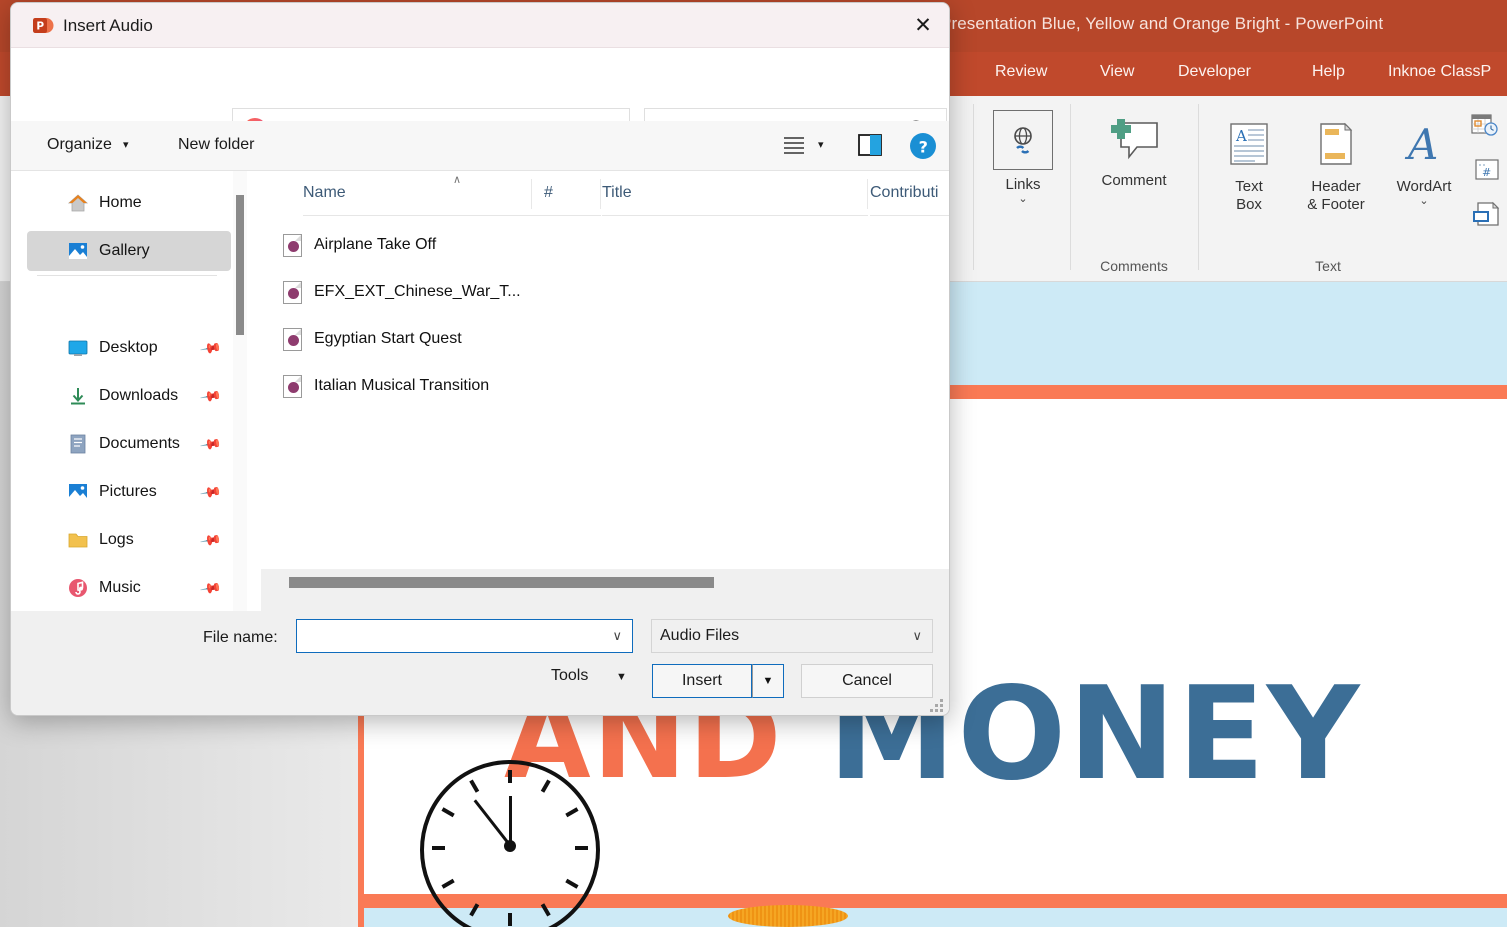 This screenshot has height=927, width=1507. What do you see at coordinates (375, 244) in the screenshot?
I see `file-name-0: Airplane Take Off` at bounding box center [375, 244].